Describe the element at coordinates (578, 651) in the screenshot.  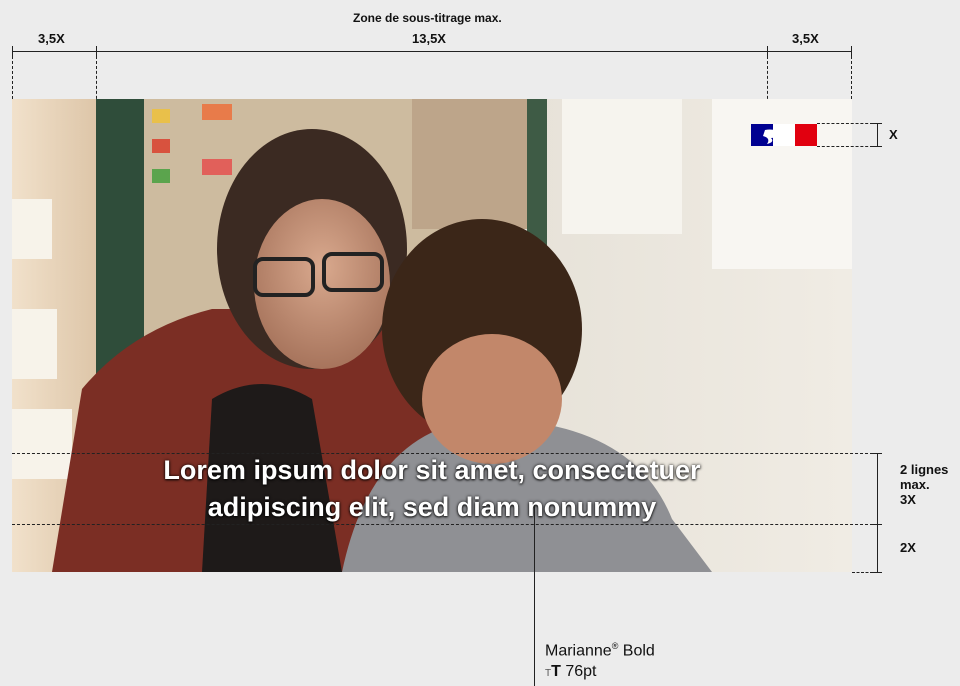
I see `font-name: Marianne` at that location.